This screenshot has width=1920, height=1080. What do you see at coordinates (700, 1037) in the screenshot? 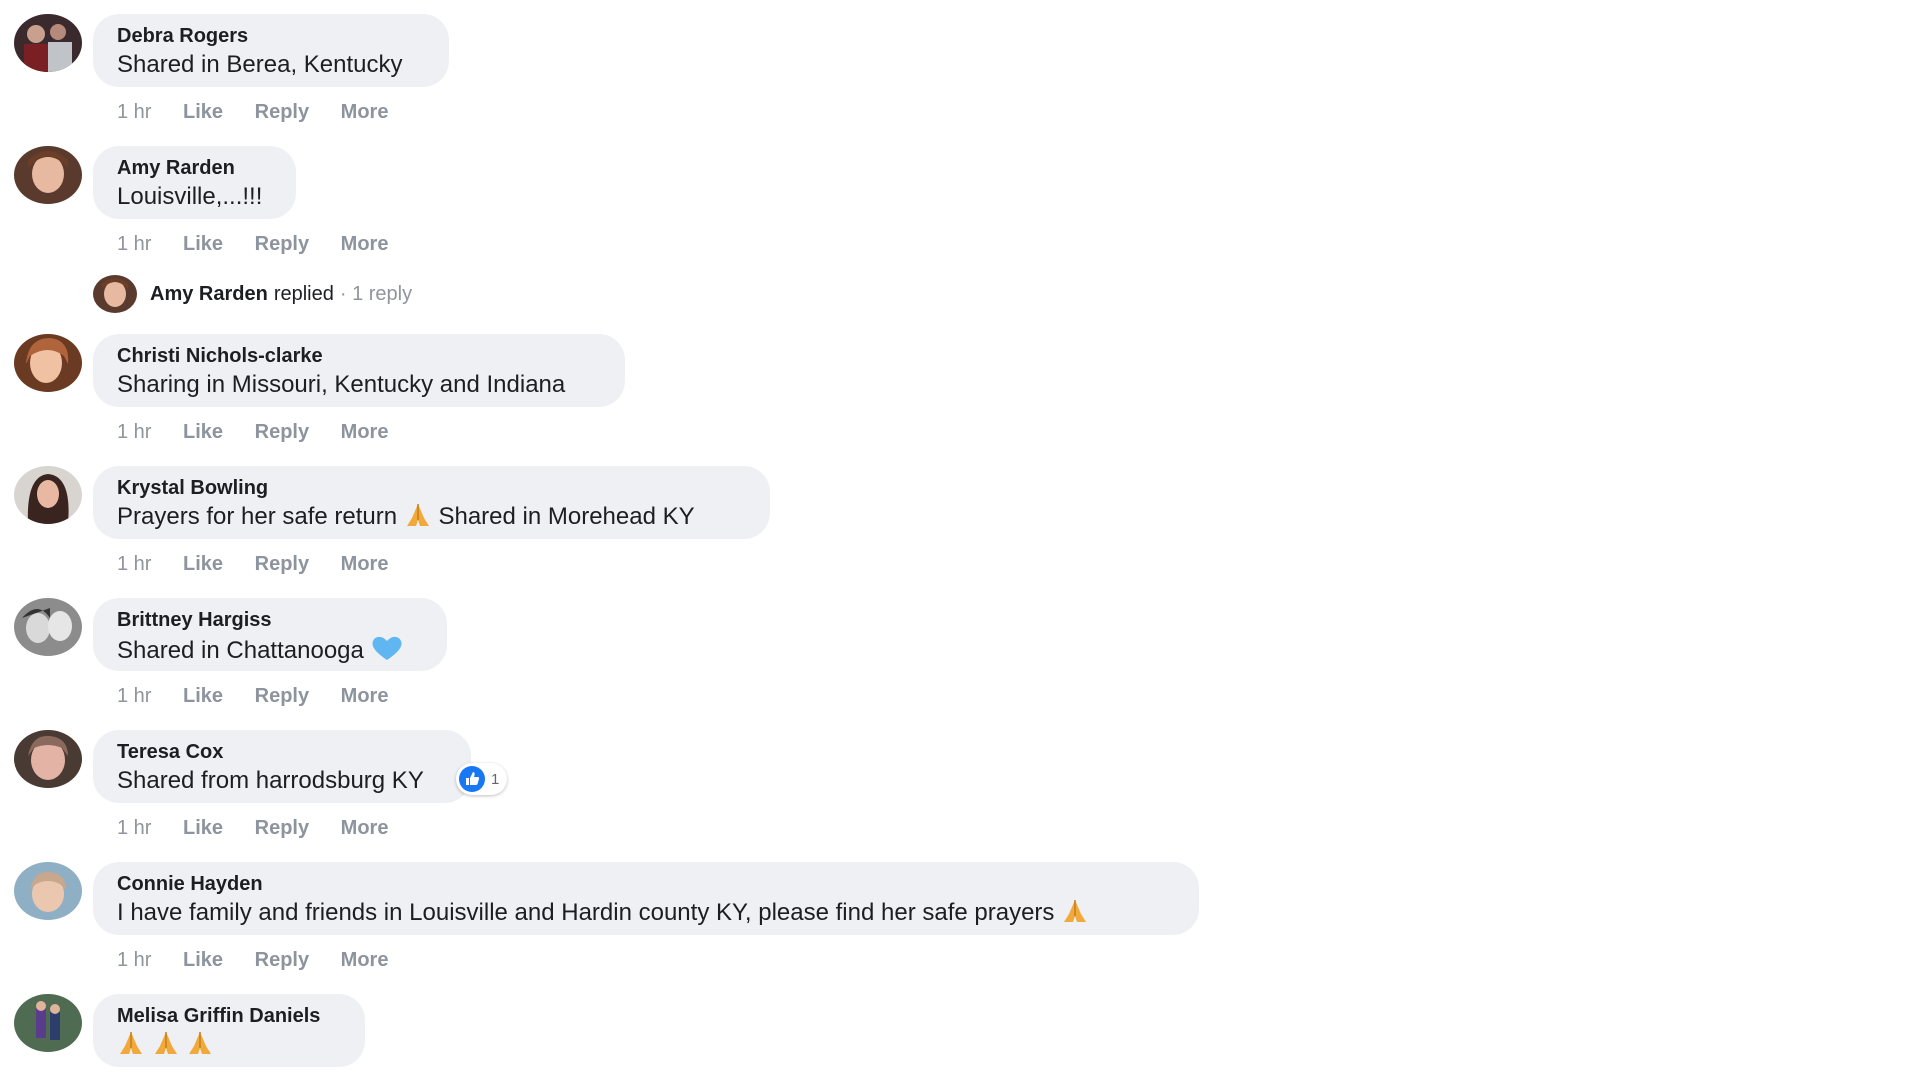
I see `comment: Melisa Griffin Daniels` at bounding box center [700, 1037].